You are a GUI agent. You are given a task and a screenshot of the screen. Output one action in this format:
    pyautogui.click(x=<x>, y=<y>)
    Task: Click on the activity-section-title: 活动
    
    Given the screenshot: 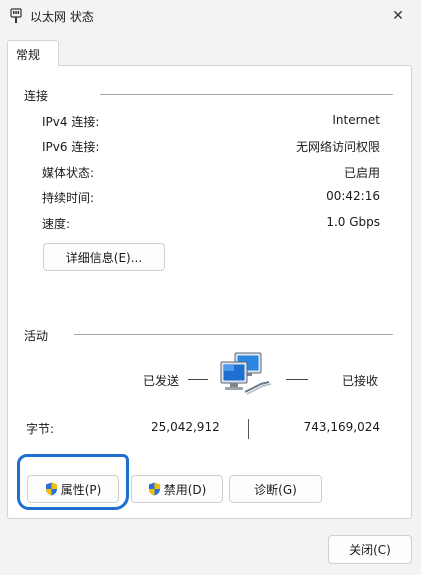 What is the action you would take?
    pyautogui.click(x=36, y=336)
    